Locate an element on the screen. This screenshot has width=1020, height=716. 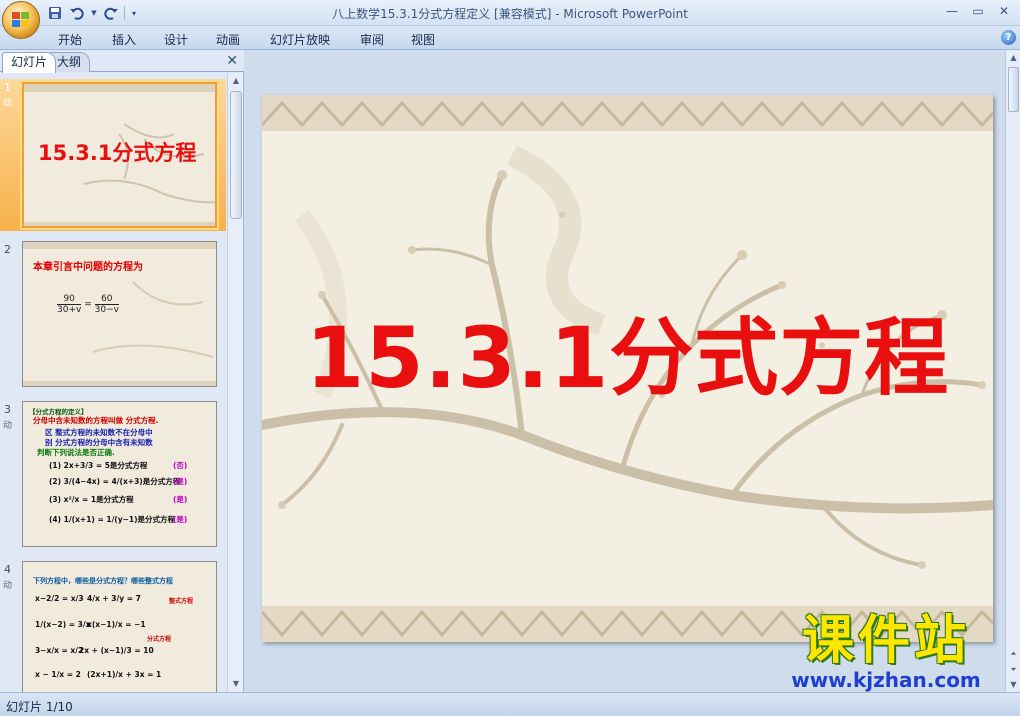
status-bar: 幻灯片 1/10 is located at coordinates (510, 704).